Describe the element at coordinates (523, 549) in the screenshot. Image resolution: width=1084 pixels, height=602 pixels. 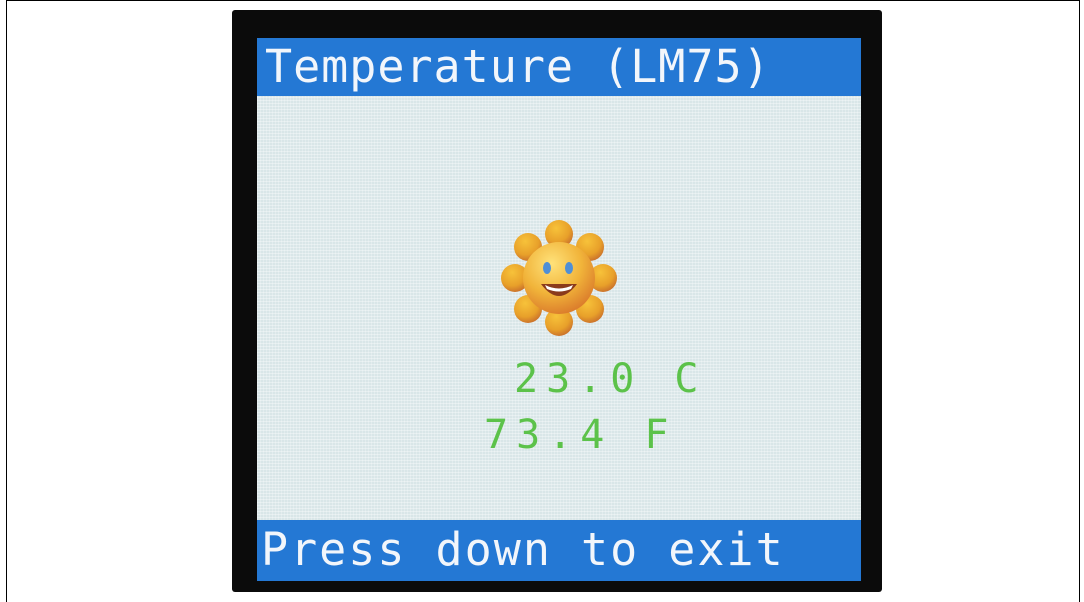
I see `exit-hint: Press down to exit` at that location.